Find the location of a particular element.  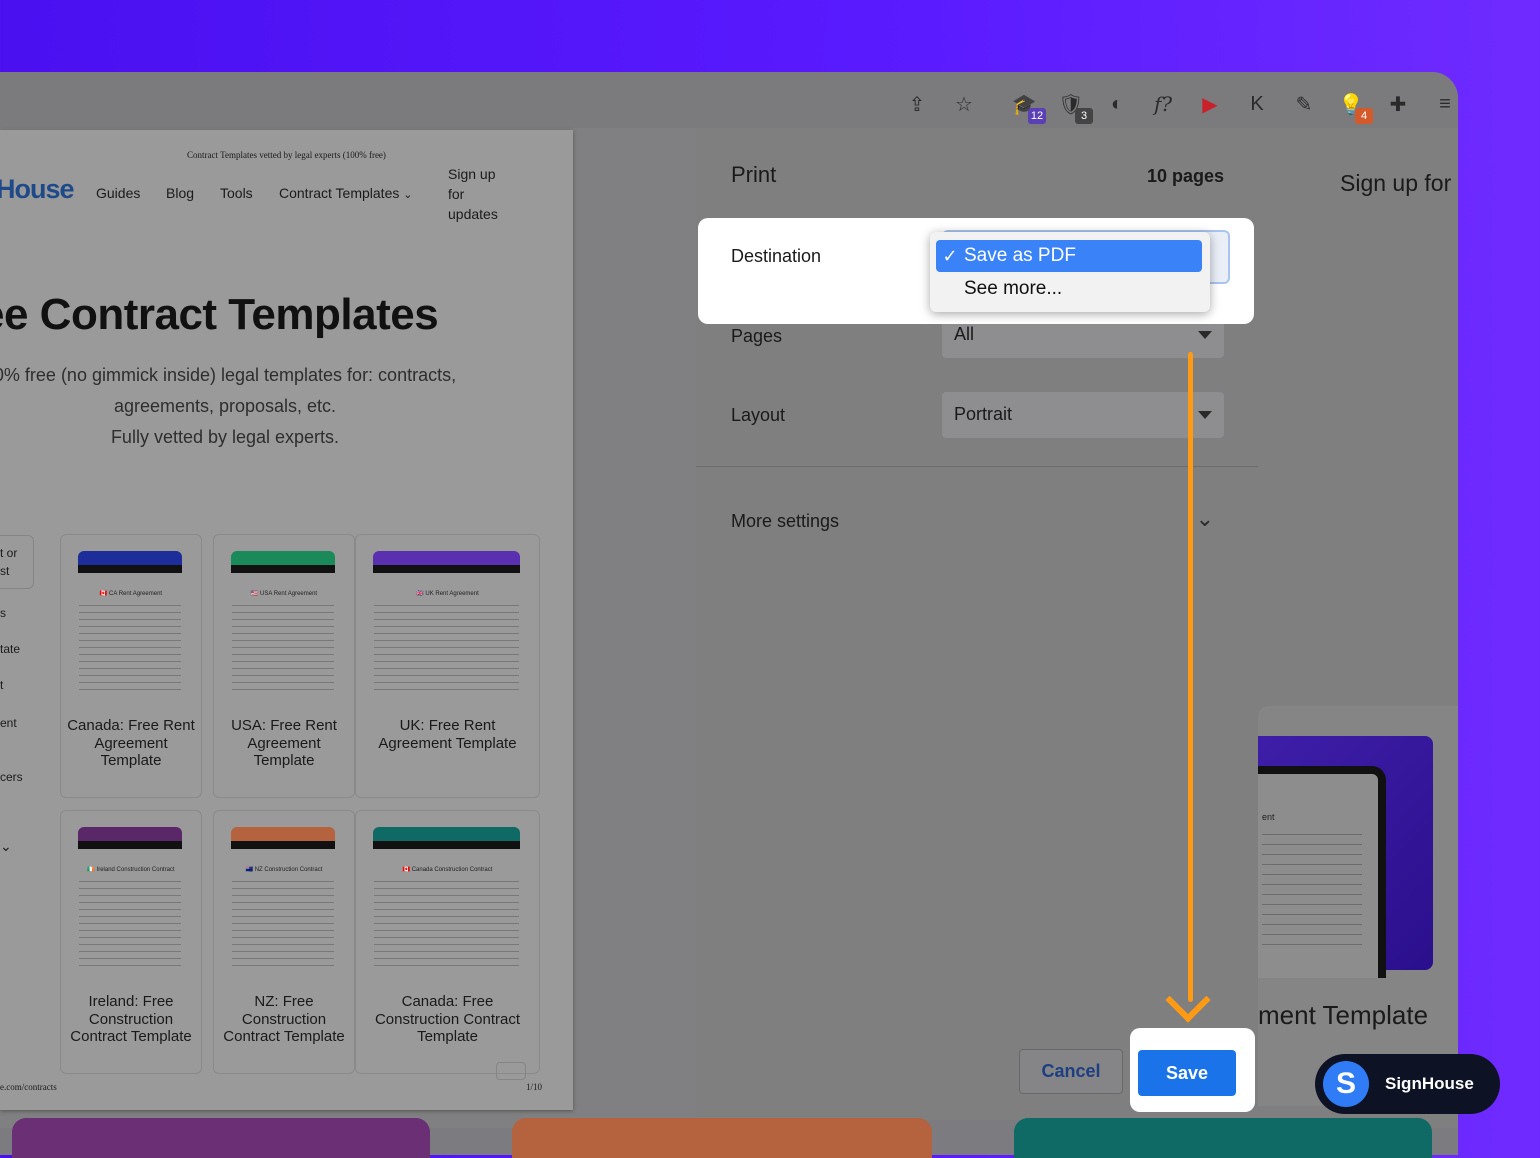

page-footer-url: e.com/contracts is located at coordinates (28, 1087).